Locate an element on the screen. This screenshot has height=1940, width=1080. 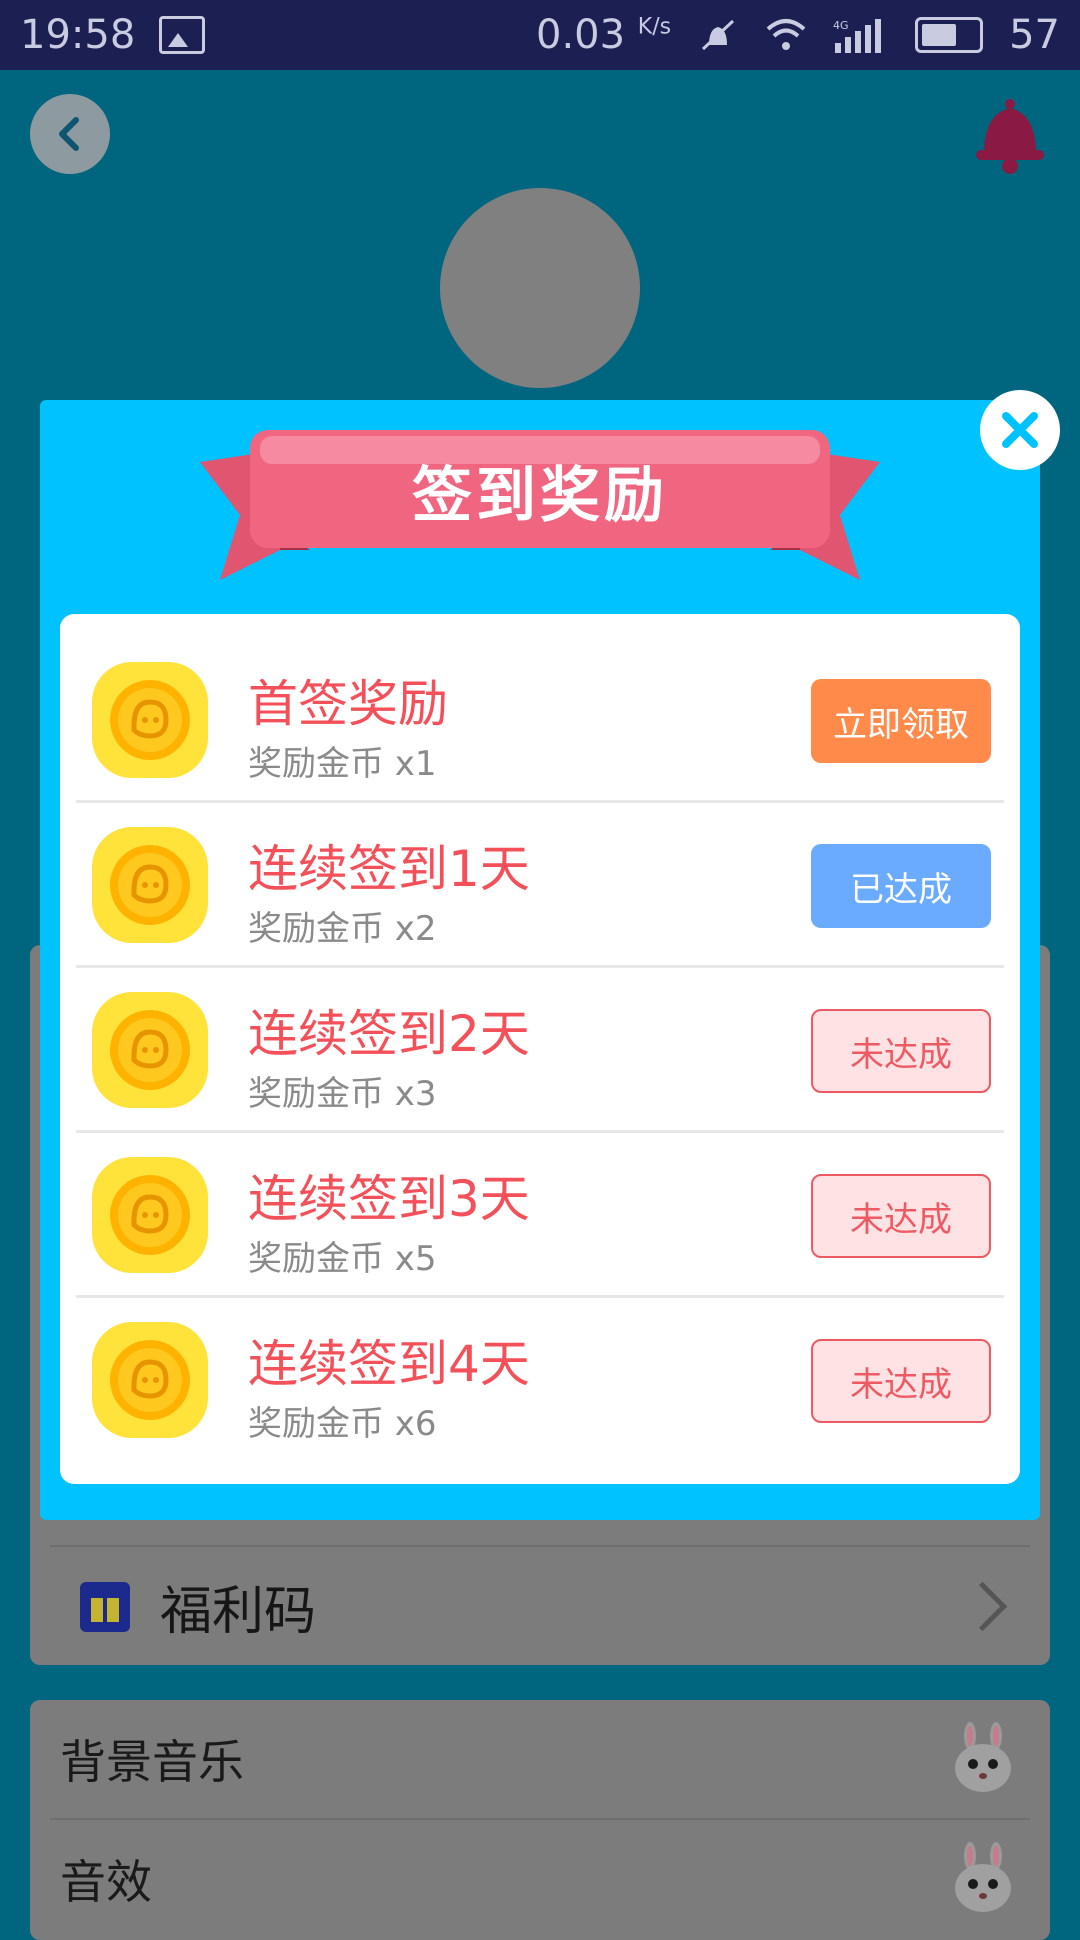
divider is located at coordinates (540, 1546).